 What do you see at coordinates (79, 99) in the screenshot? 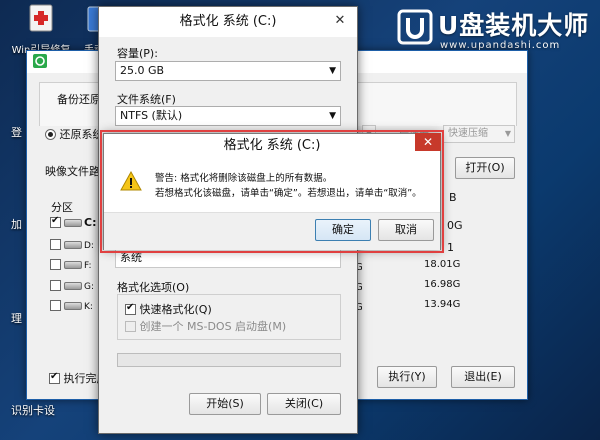
I see `tab-backup-restore: 备份还原` at bounding box center [79, 99].